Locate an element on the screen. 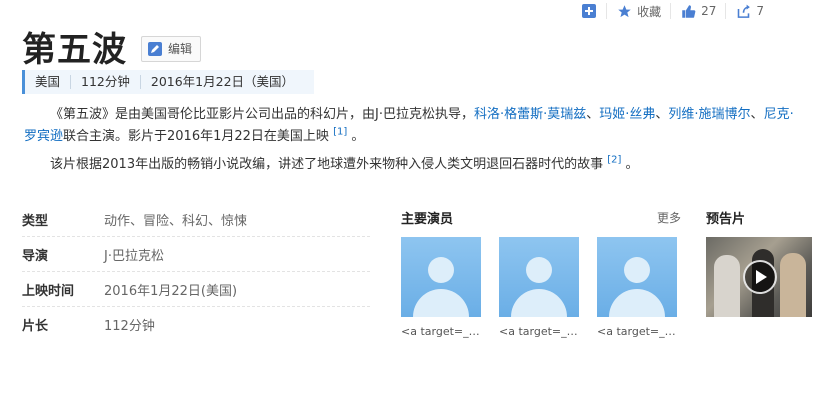 This screenshot has width=819, height=406. reference-link: [2] is located at coordinates (614, 160).